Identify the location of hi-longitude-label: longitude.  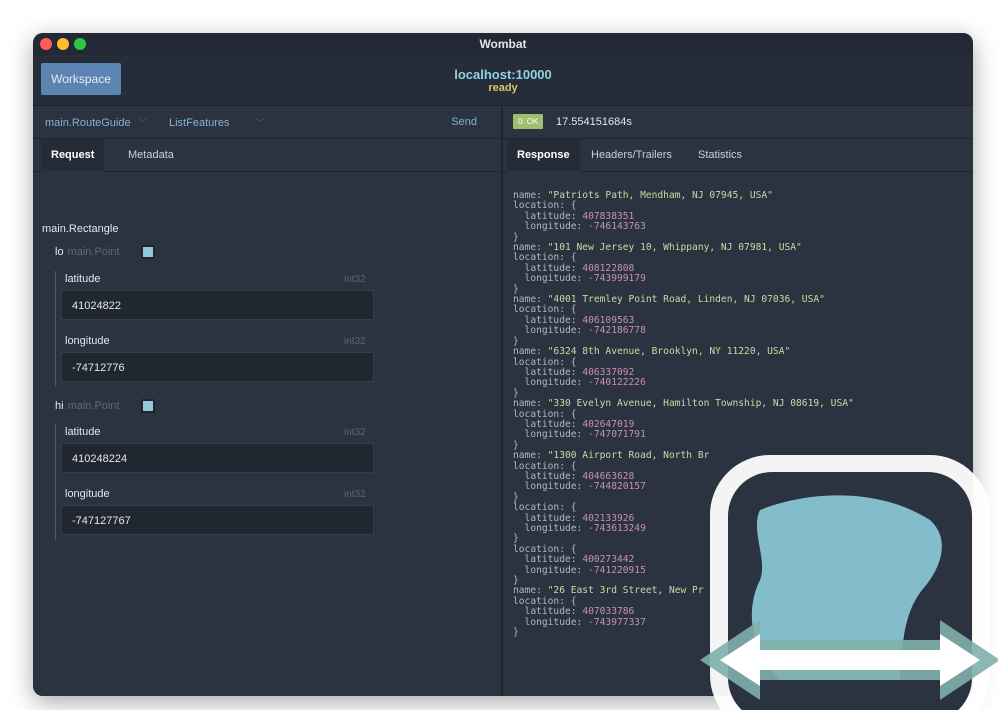
(87, 494).